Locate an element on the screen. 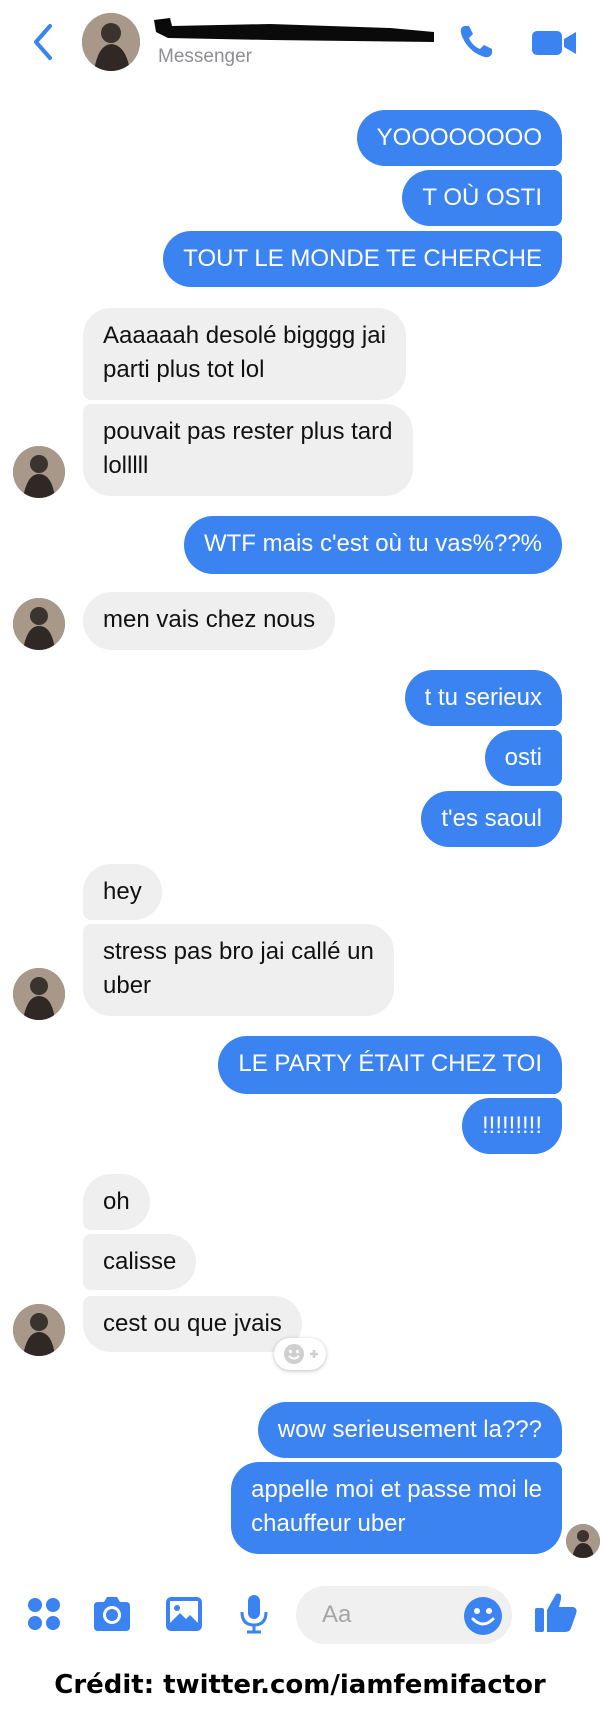 The height and width of the screenshot is (1731, 600). add-reaction-icon is located at coordinates (301, 1354).